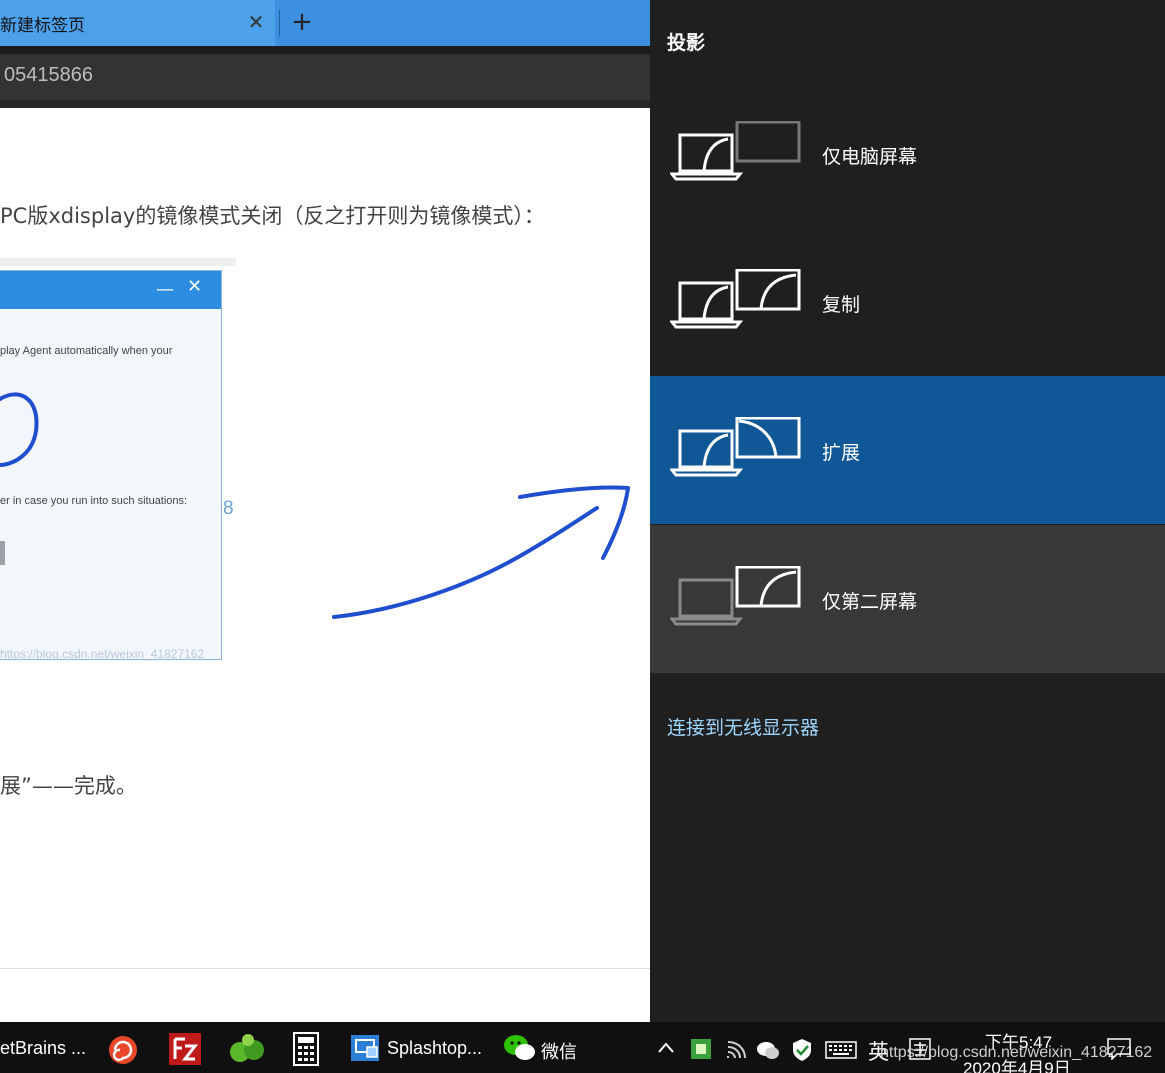  I want to click on wechat-icon, so click(520, 1048).